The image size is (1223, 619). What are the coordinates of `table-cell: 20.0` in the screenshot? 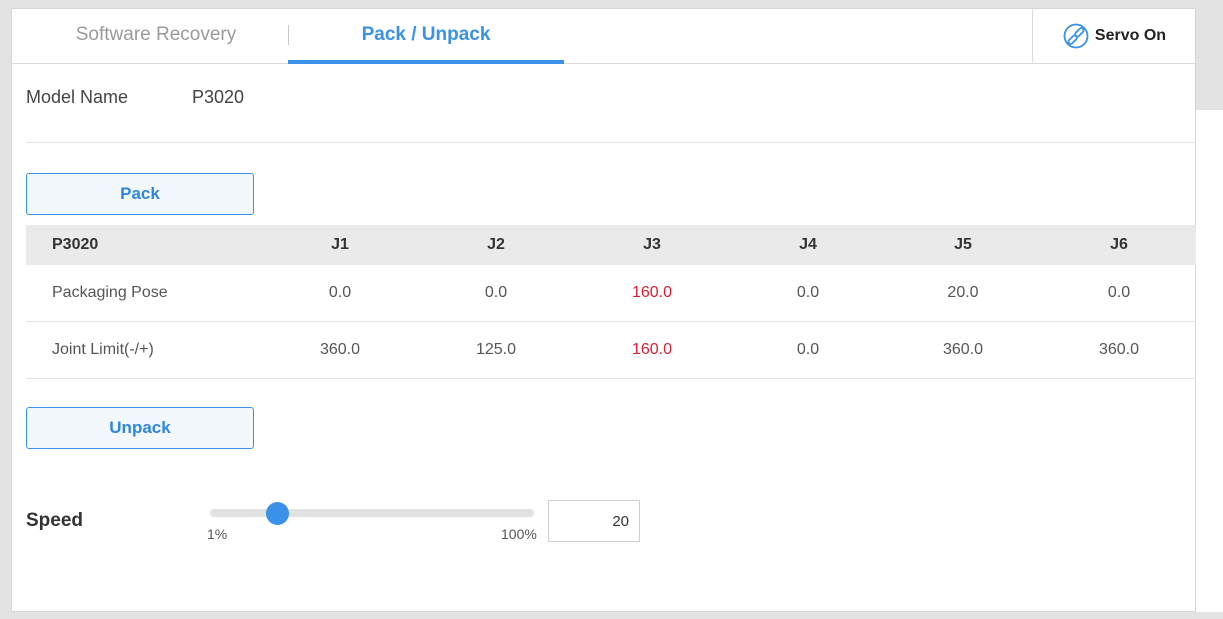 It's located at (963, 292).